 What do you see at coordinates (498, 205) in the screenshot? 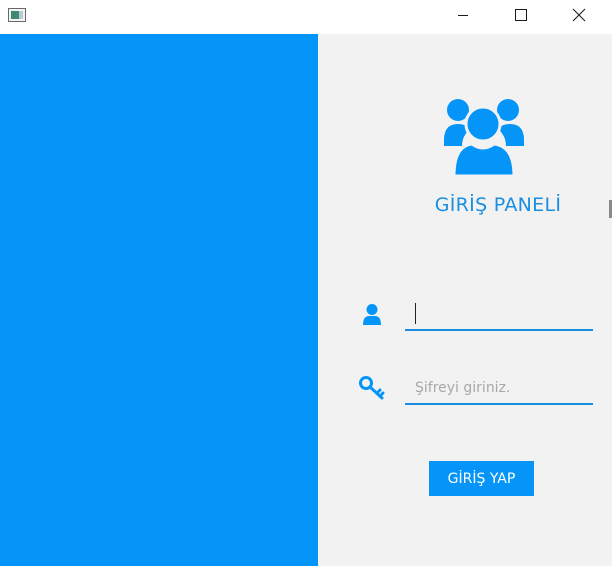
I see `page-title: GİRİŞ PANELİ` at bounding box center [498, 205].